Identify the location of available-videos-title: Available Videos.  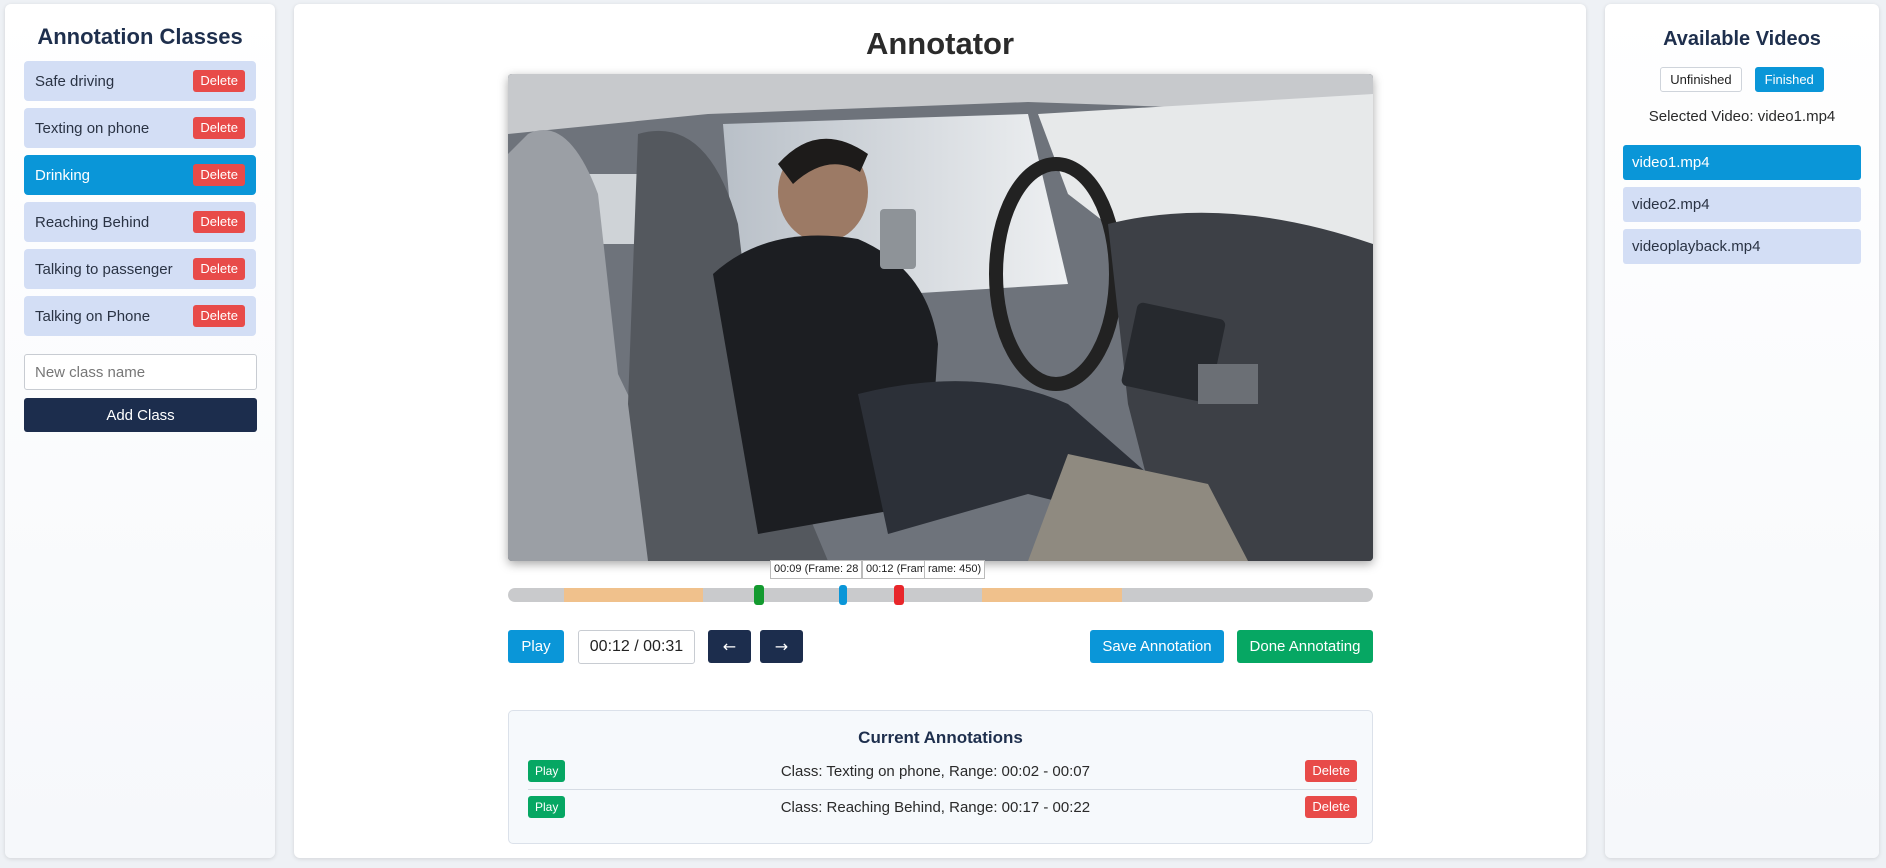
(1742, 39).